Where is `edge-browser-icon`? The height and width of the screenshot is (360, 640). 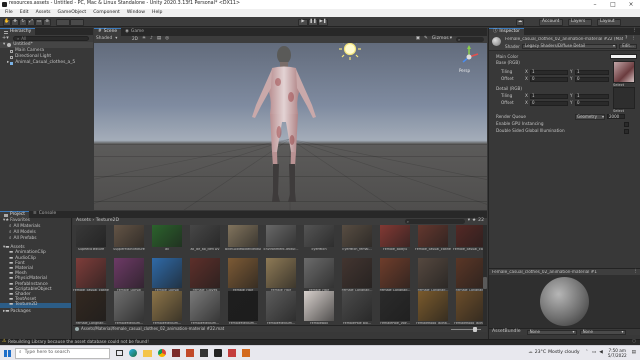 edge-browser-icon is located at coordinates (133, 353).